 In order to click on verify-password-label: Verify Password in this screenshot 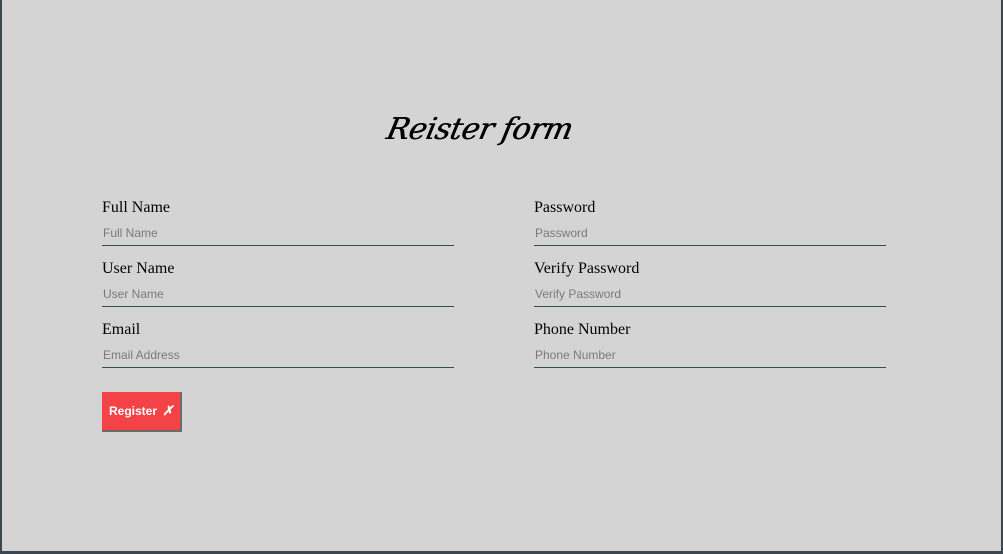, I will do `click(587, 268)`.